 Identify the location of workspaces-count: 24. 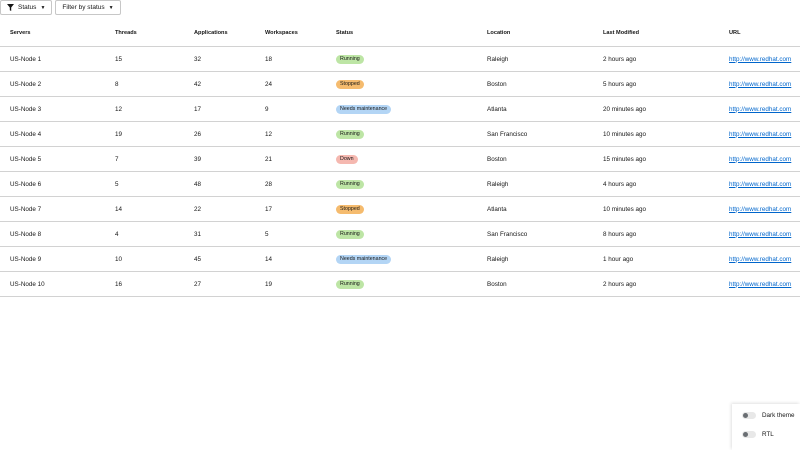
(269, 84).